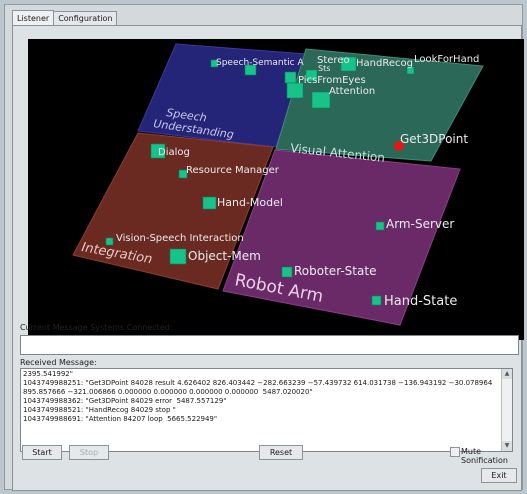  What do you see at coordinates (455, 452) in the screenshot?
I see `mute-sonification-checkbox` at bounding box center [455, 452].